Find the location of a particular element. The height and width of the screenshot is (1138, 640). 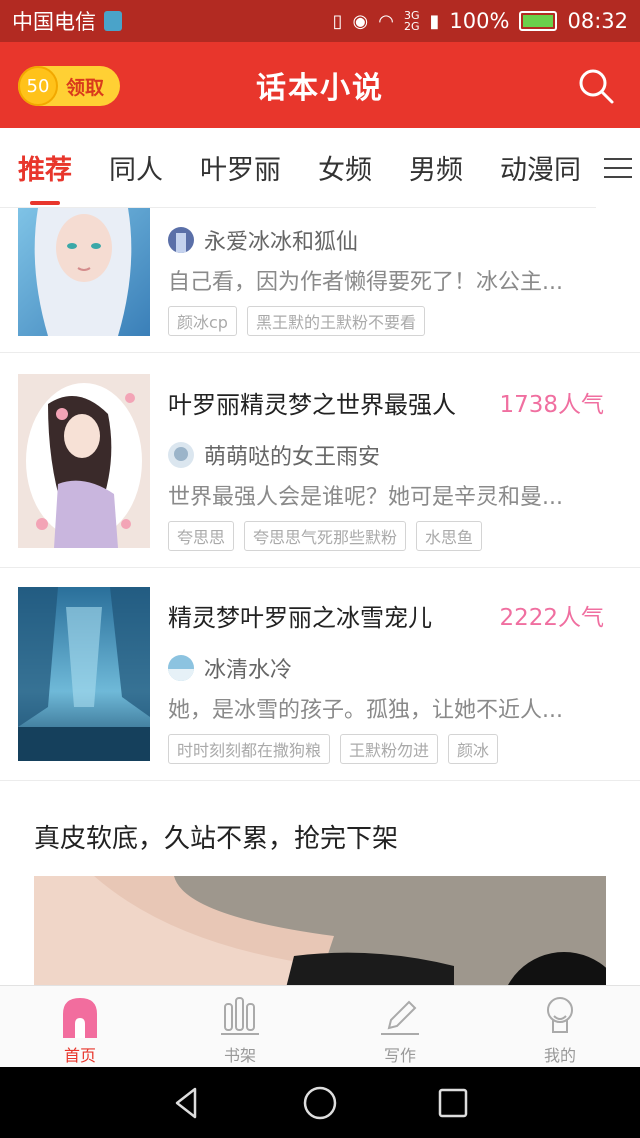

bottom-nav: 首页 书架 写作 我的 is located at coordinates (320, 1026).